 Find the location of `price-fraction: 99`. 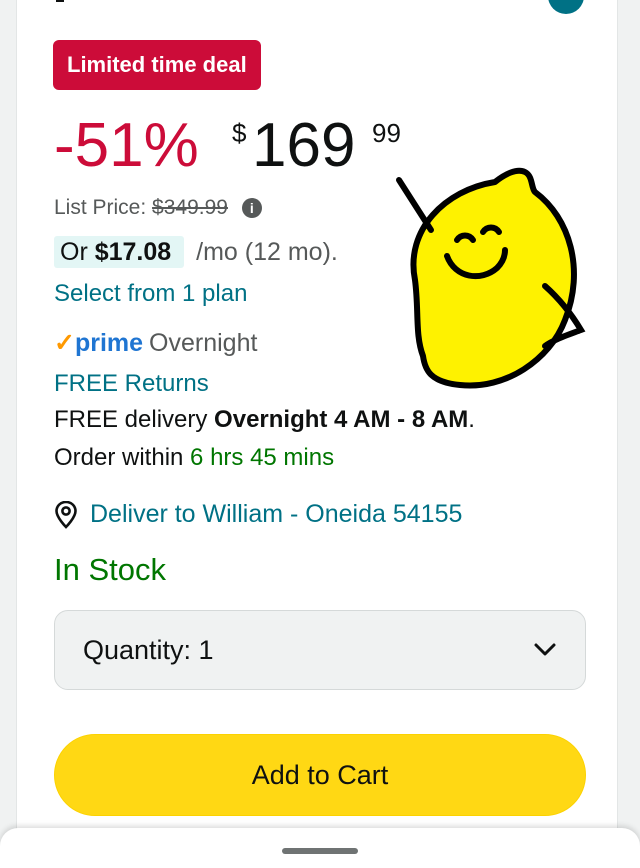

price-fraction: 99 is located at coordinates (386, 133).